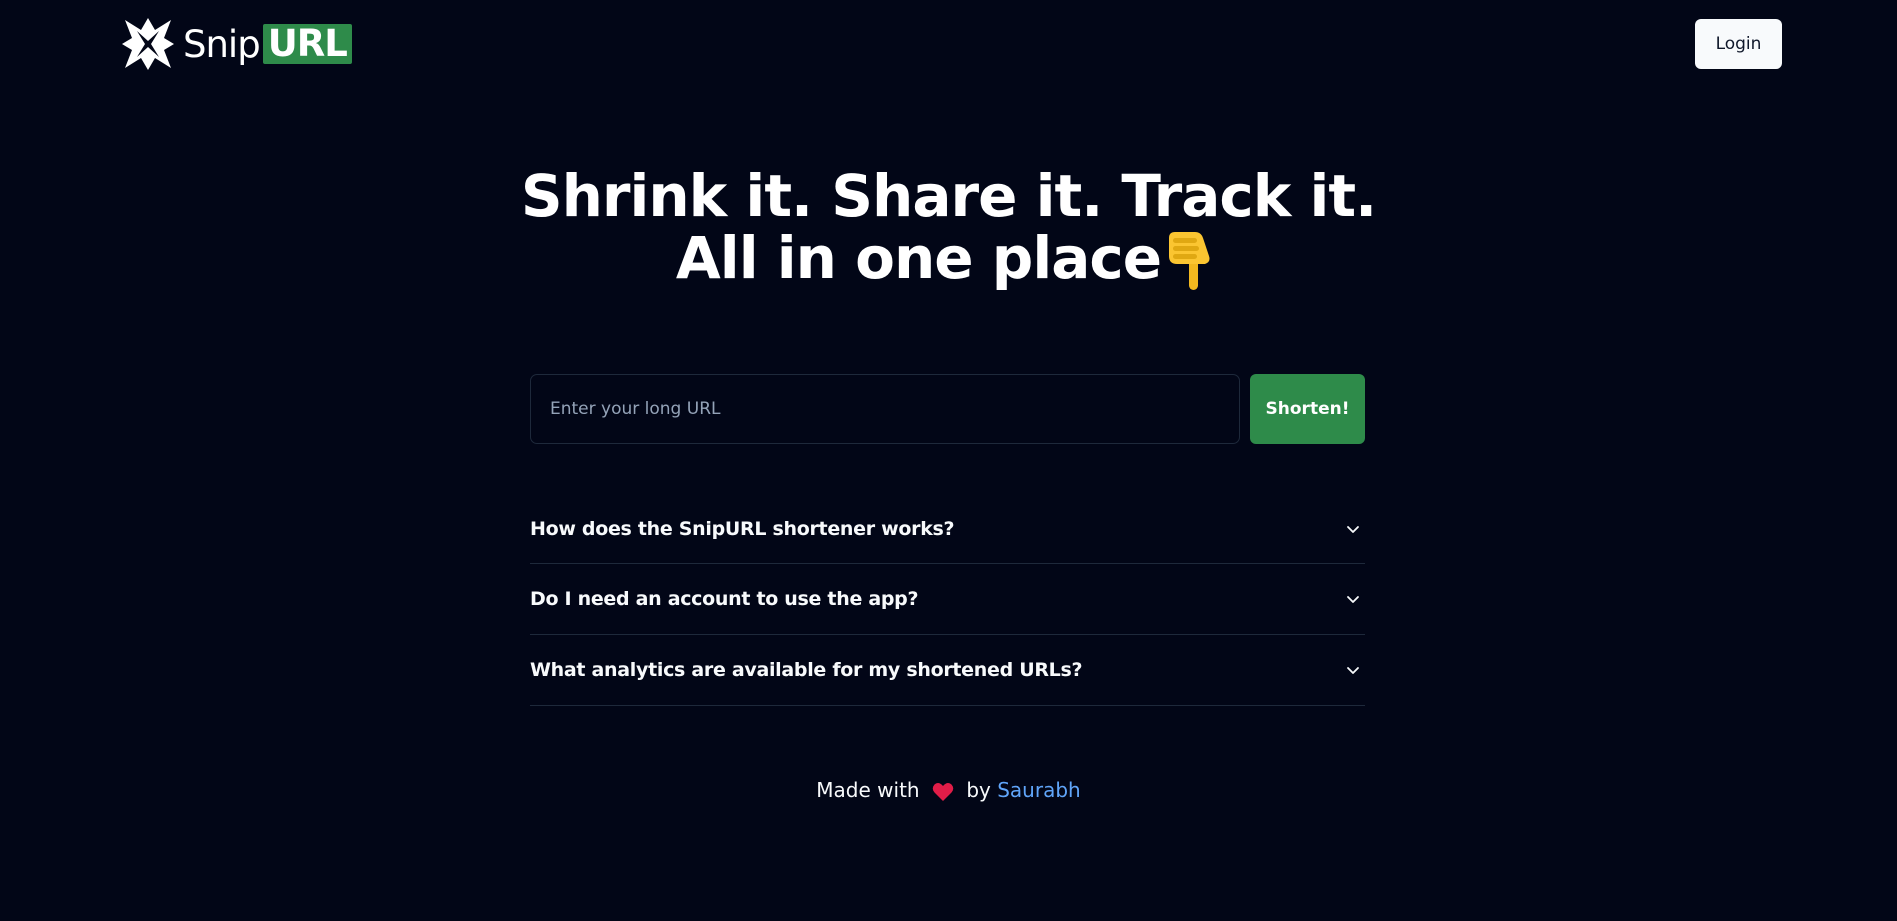 The image size is (1897, 921). I want to click on faq-item: Do I need an account to use the app?, so click(947, 599).